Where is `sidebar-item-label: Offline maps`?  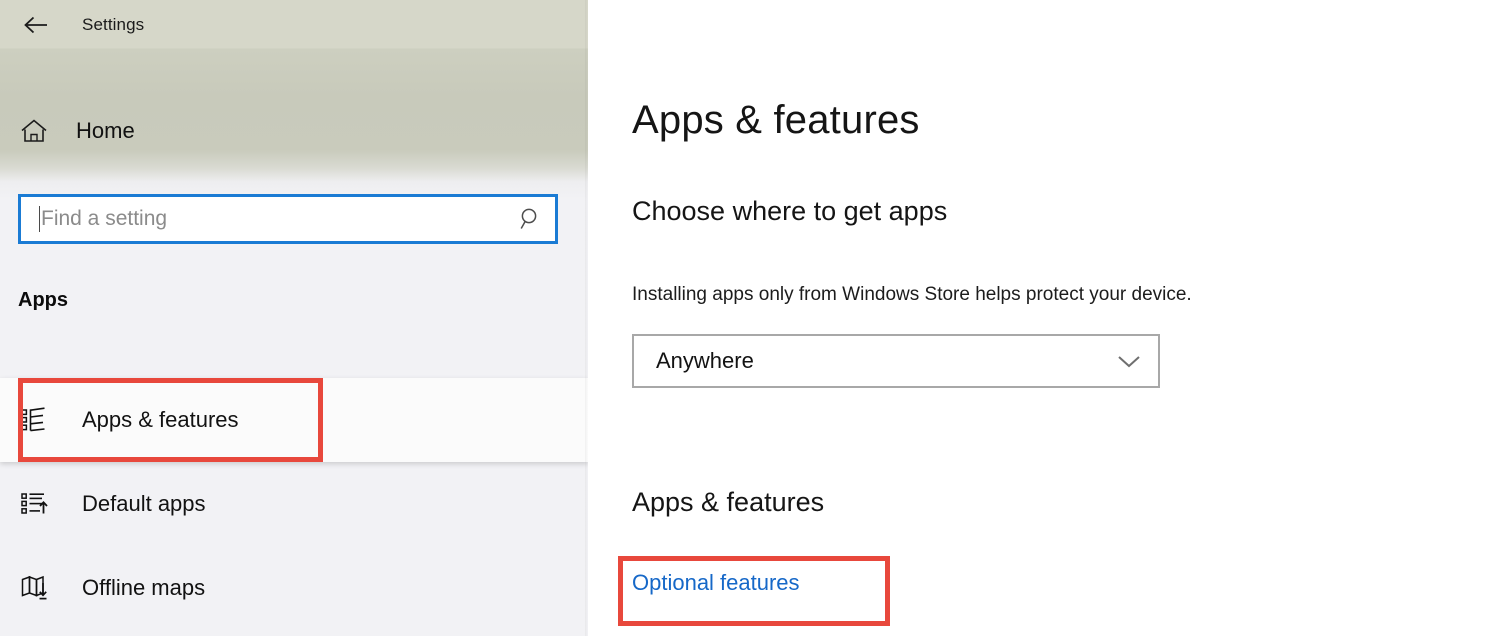
sidebar-item-label: Offline maps is located at coordinates (144, 587).